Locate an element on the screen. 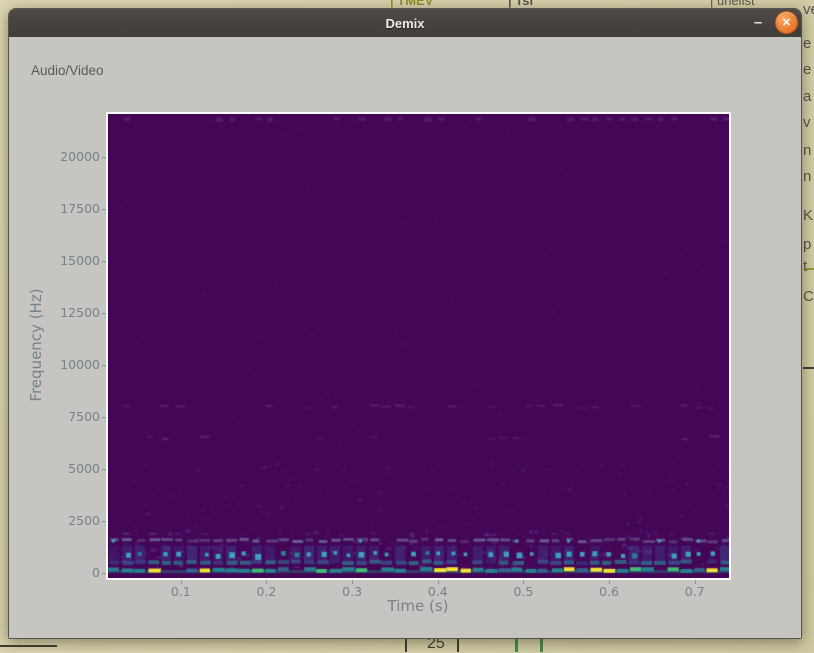 This screenshot has height=653, width=814. x-axis-label: Time (s) is located at coordinates (418, 606).